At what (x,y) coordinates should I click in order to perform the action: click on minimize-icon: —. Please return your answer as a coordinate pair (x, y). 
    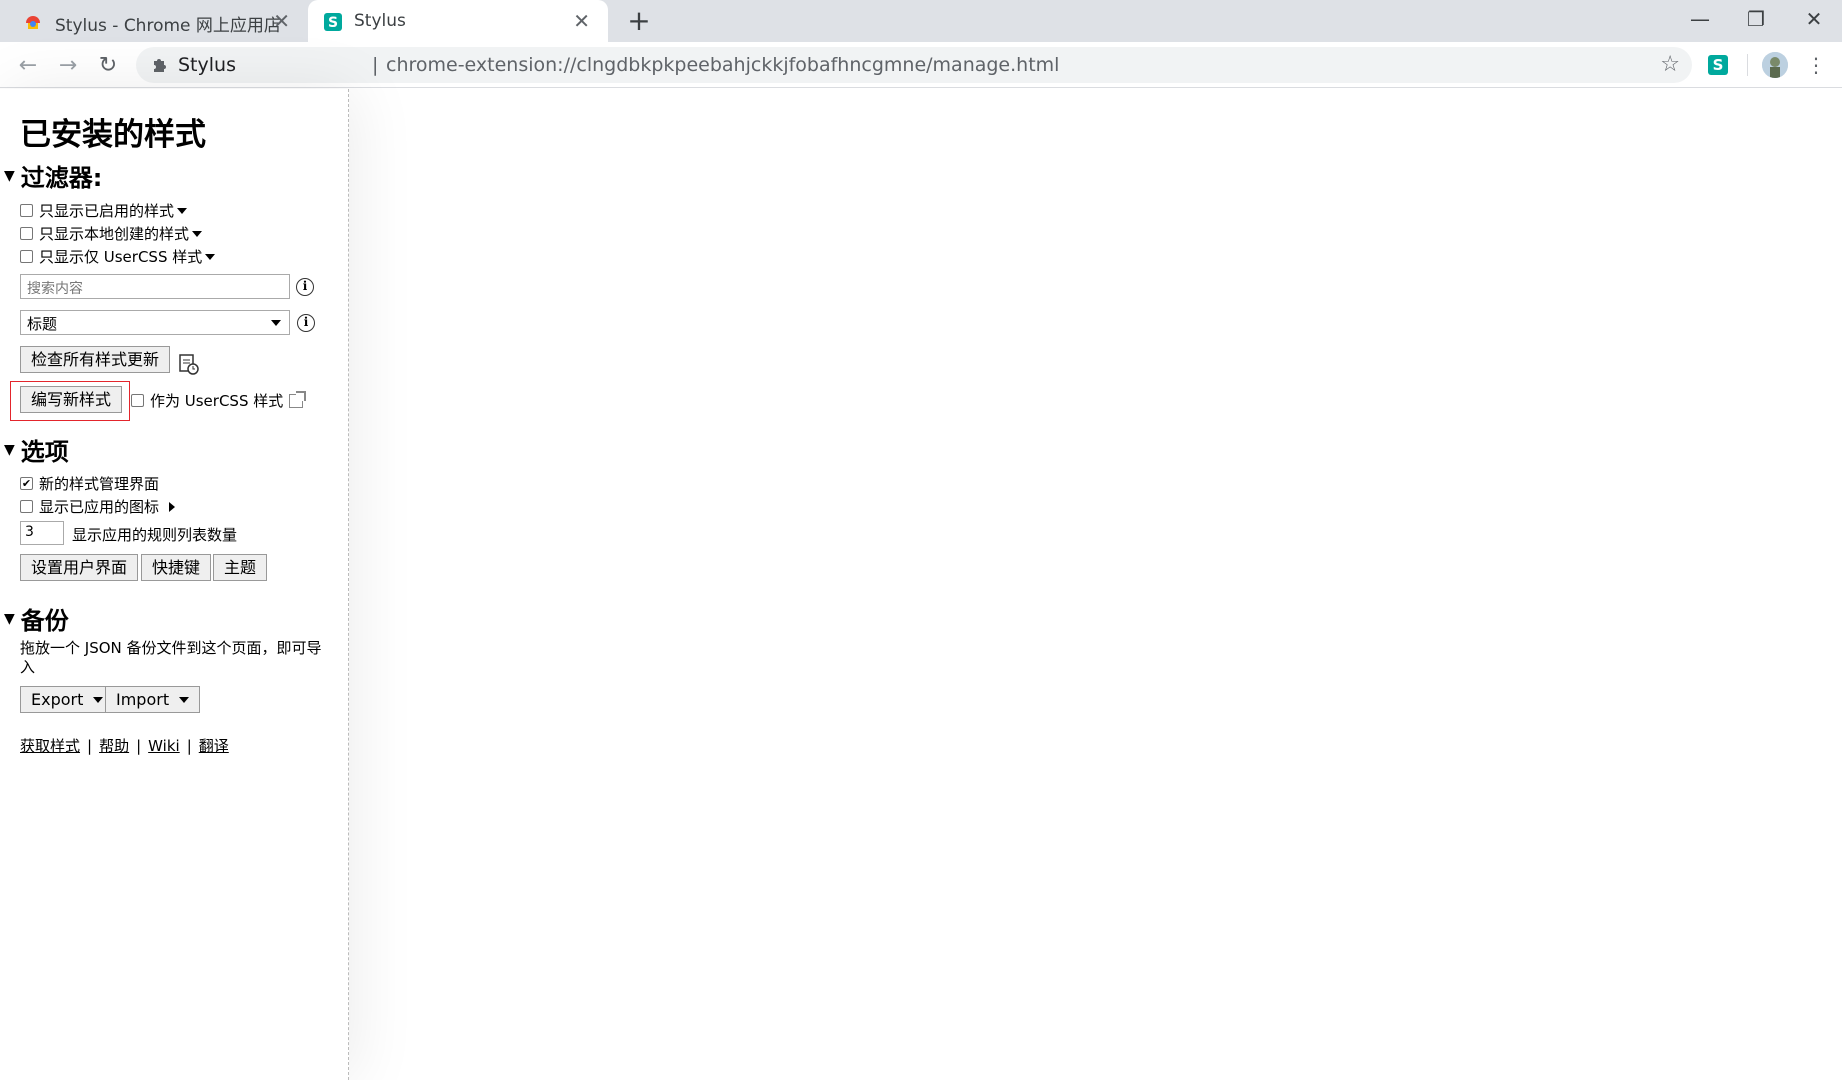
    Looking at the image, I should click on (1700, 19).